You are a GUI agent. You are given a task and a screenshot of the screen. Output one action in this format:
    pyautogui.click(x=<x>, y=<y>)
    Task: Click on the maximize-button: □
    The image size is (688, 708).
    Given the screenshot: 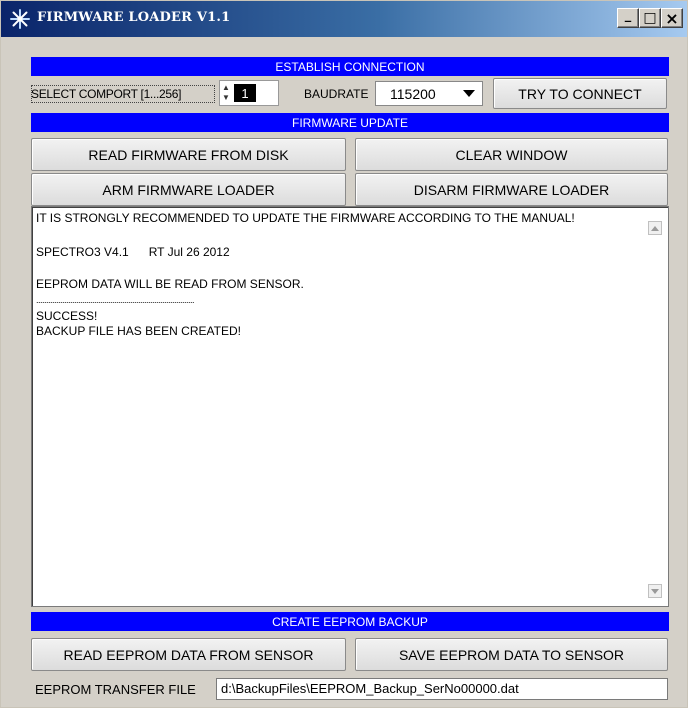 What is the action you would take?
    pyautogui.click(x=650, y=18)
    